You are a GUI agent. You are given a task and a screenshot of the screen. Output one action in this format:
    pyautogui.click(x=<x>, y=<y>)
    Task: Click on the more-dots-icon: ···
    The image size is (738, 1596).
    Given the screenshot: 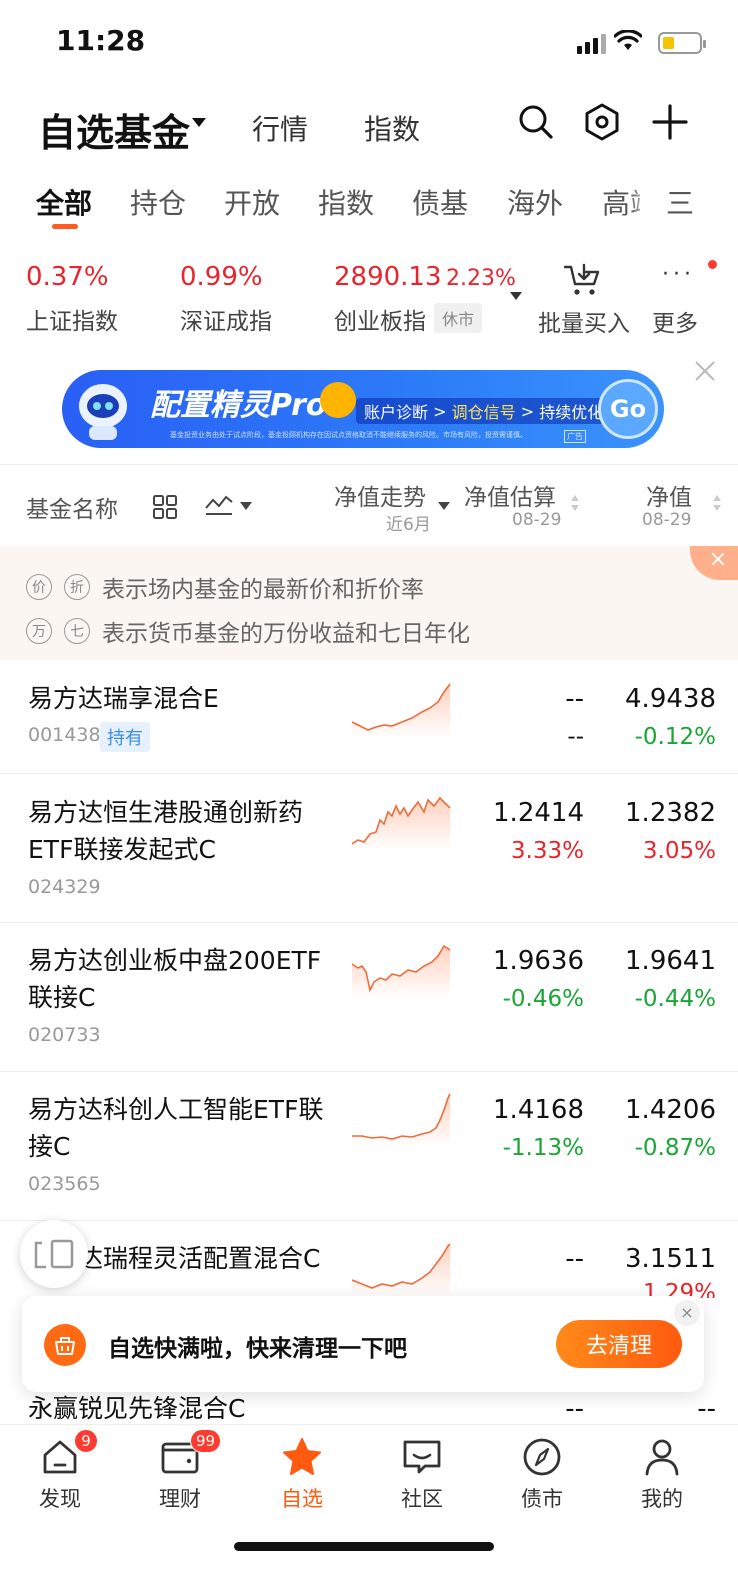 What is the action you would take?
    pyautogui.click(x=678, y=274)
    